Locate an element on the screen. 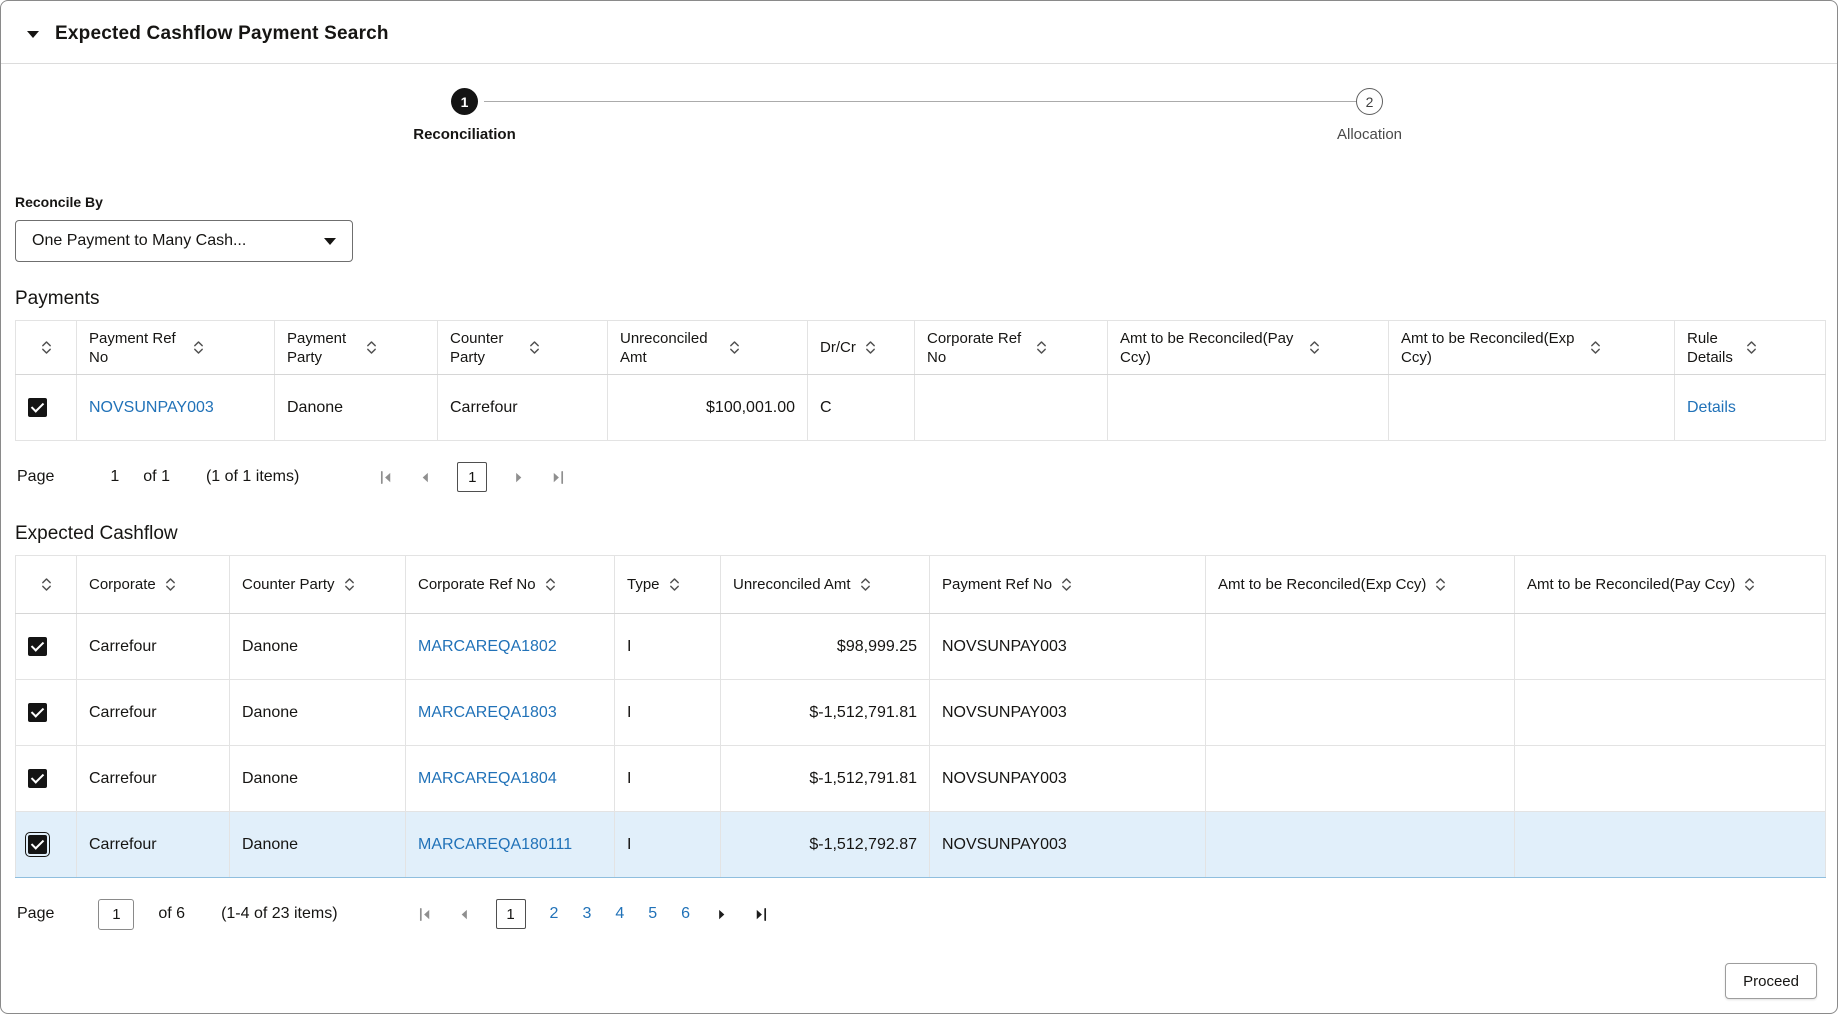 The height and width of the screenshot is (1014, 1838). cashflow-col-corporate-ref-no: Corporate Ref No is located at coordinates (510, 584).